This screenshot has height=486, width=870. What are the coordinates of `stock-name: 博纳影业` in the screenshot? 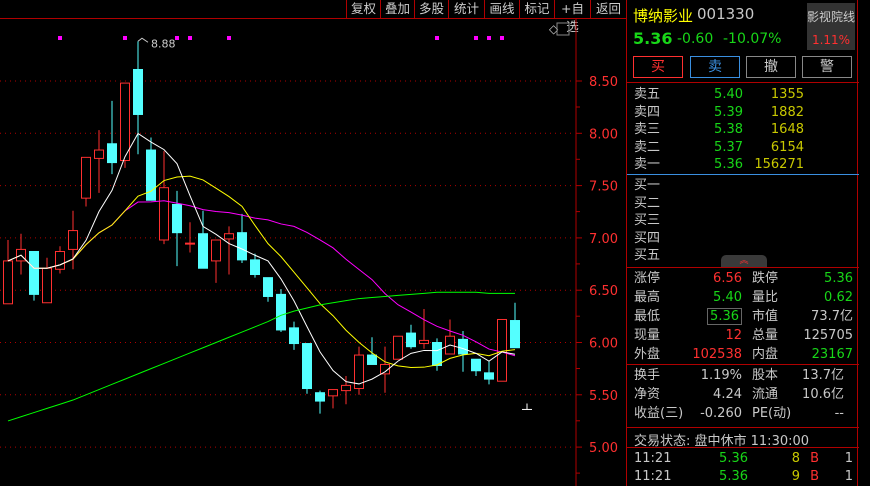 It's located at (663, 15).